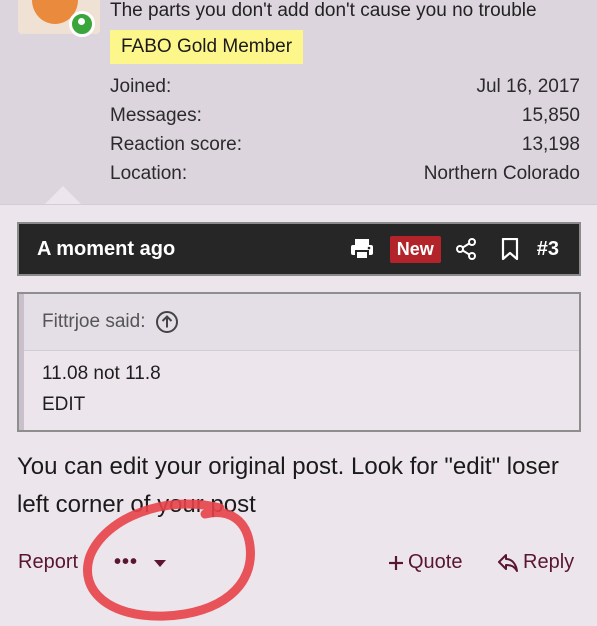 The height and width of the screenshot is (626, 597). I want to click on report-link: Report, so click(48, 562).